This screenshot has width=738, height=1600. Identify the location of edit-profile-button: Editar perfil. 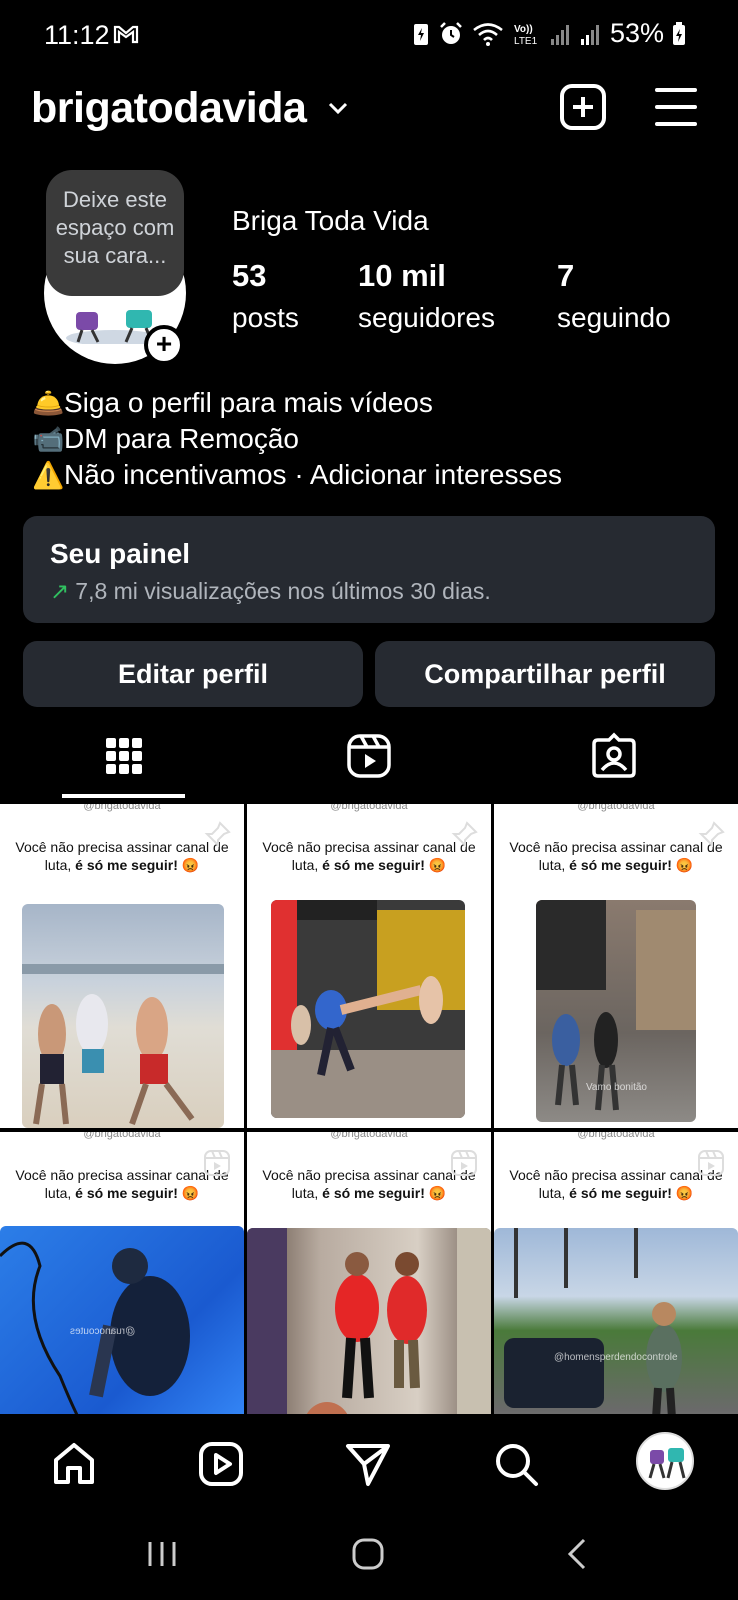
(193, 674).